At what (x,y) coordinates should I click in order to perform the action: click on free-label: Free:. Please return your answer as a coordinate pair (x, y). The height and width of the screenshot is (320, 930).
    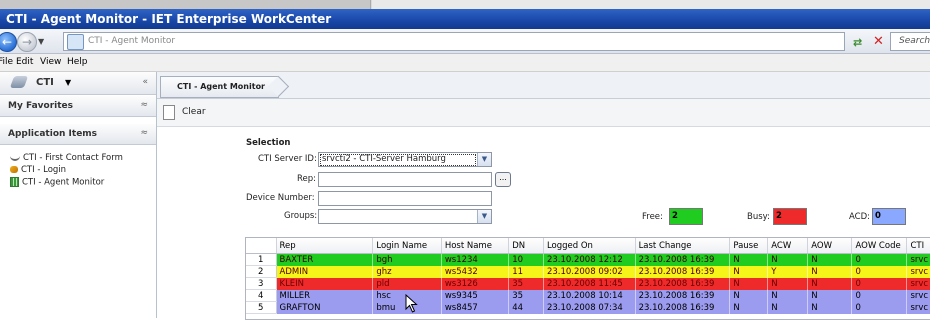
    Looking at the image, I should click on (652, 217).